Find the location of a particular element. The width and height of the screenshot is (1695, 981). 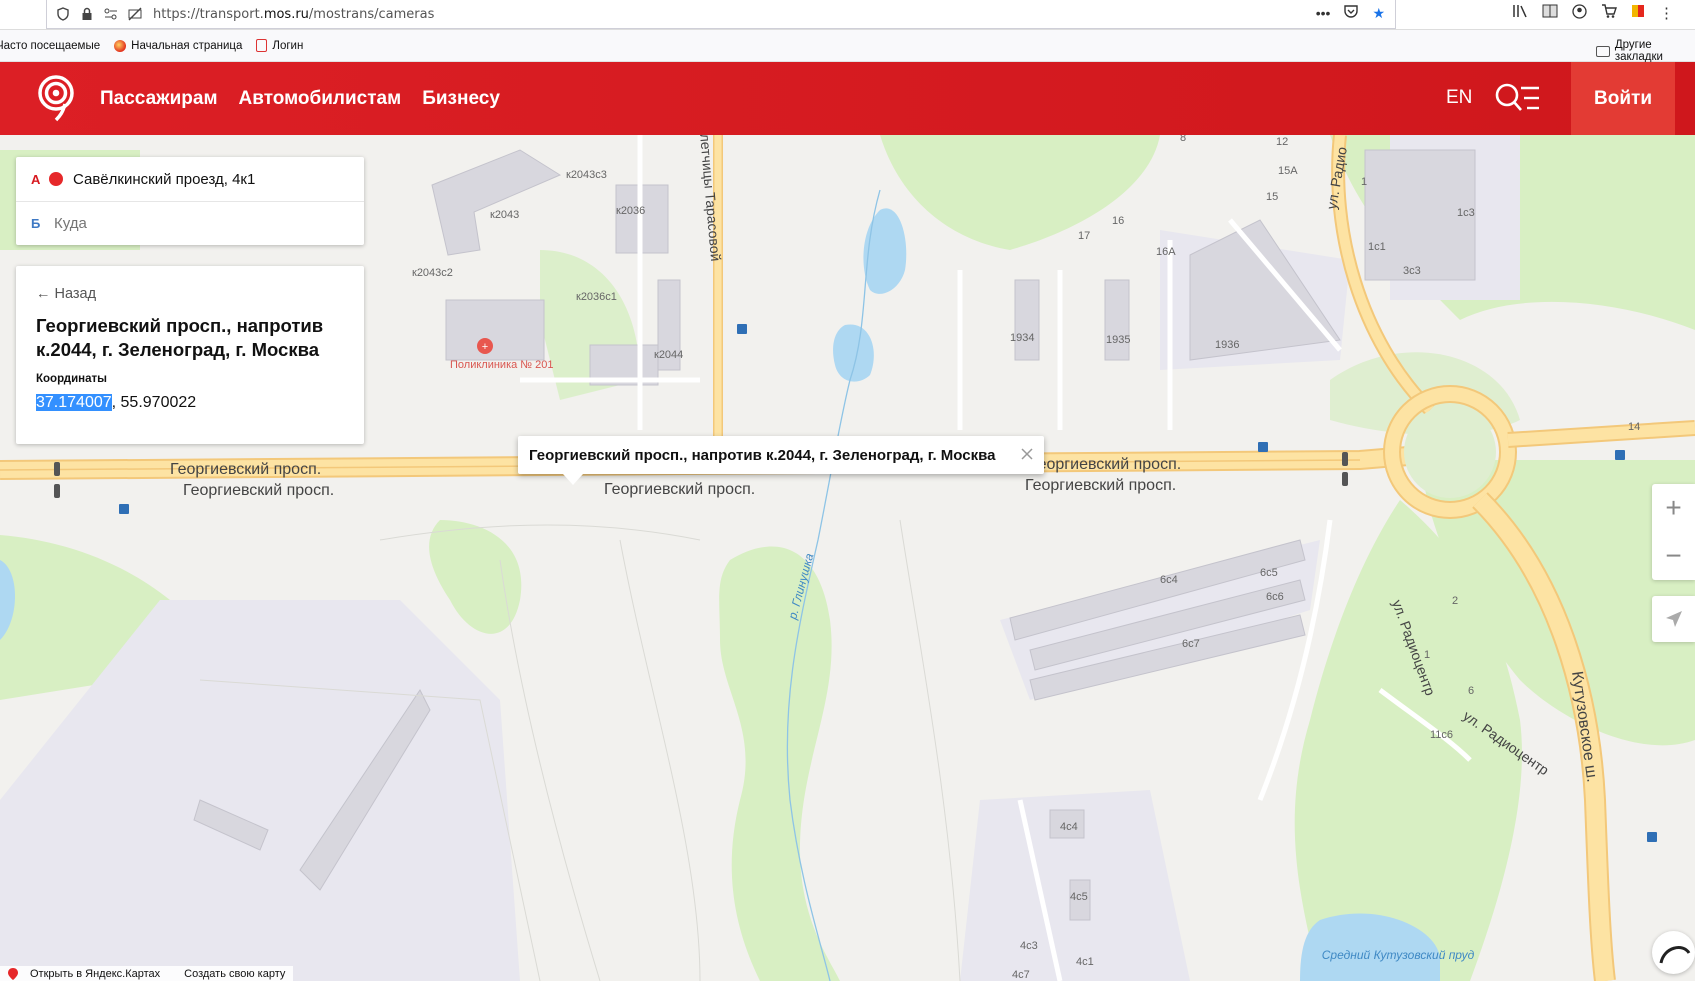

location-pin-icon is located at coordinates (56, 179).